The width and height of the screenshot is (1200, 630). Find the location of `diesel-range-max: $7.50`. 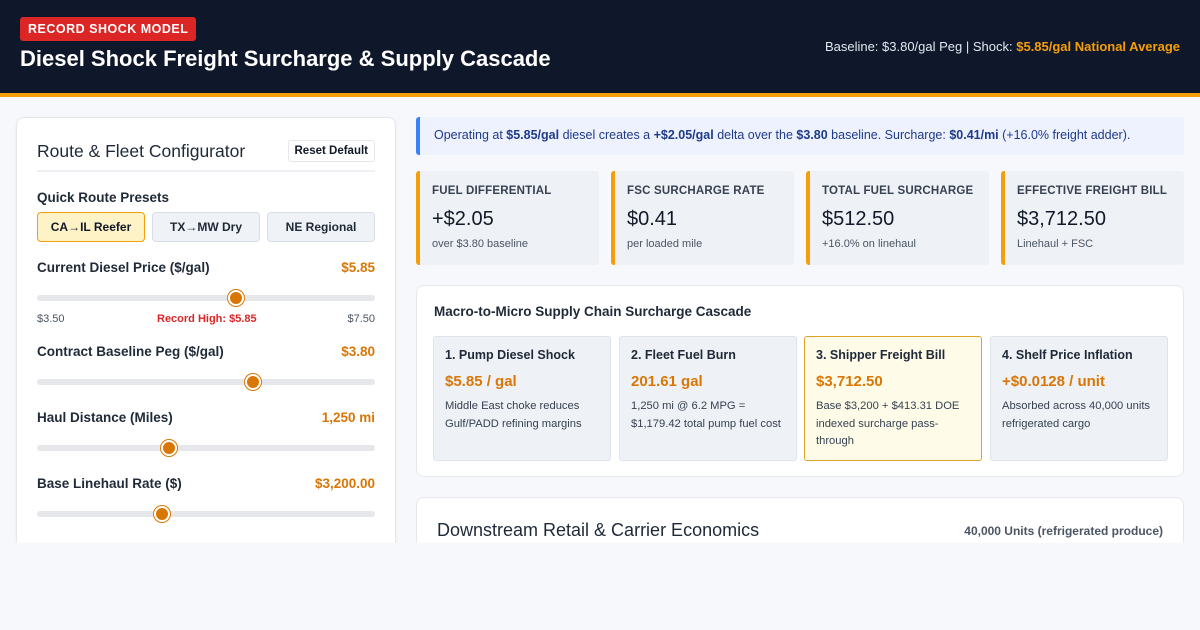

diesel-range-max: $7.50 is located at coordinates (361, 319).